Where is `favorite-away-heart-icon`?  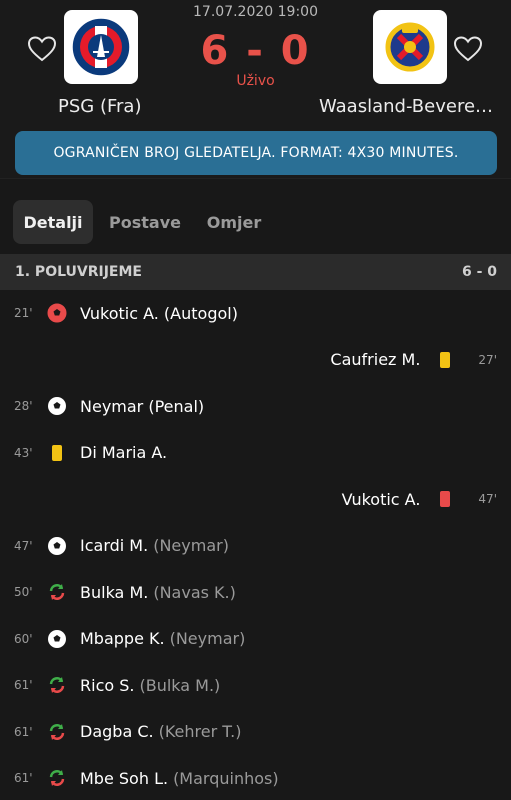 favorite-away-heart-icon is located at coordinates (468, 49).